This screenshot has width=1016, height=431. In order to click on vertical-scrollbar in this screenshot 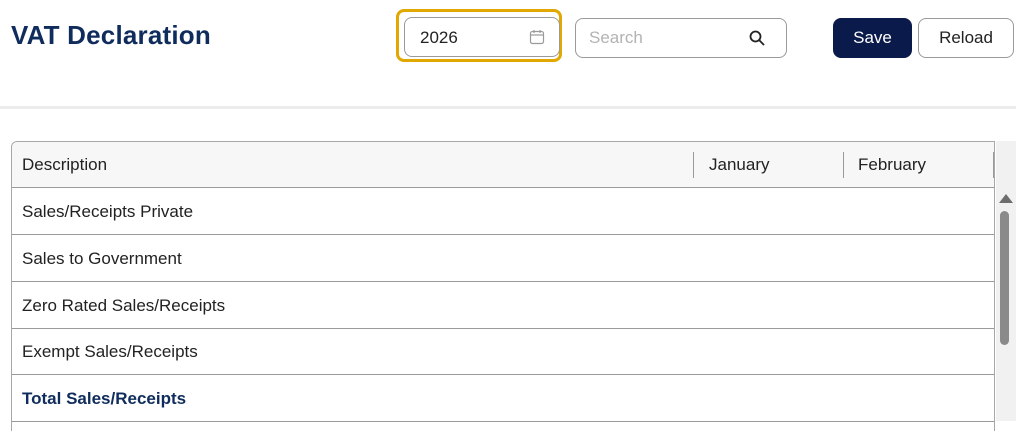, I will do `click(1006, 281)`.